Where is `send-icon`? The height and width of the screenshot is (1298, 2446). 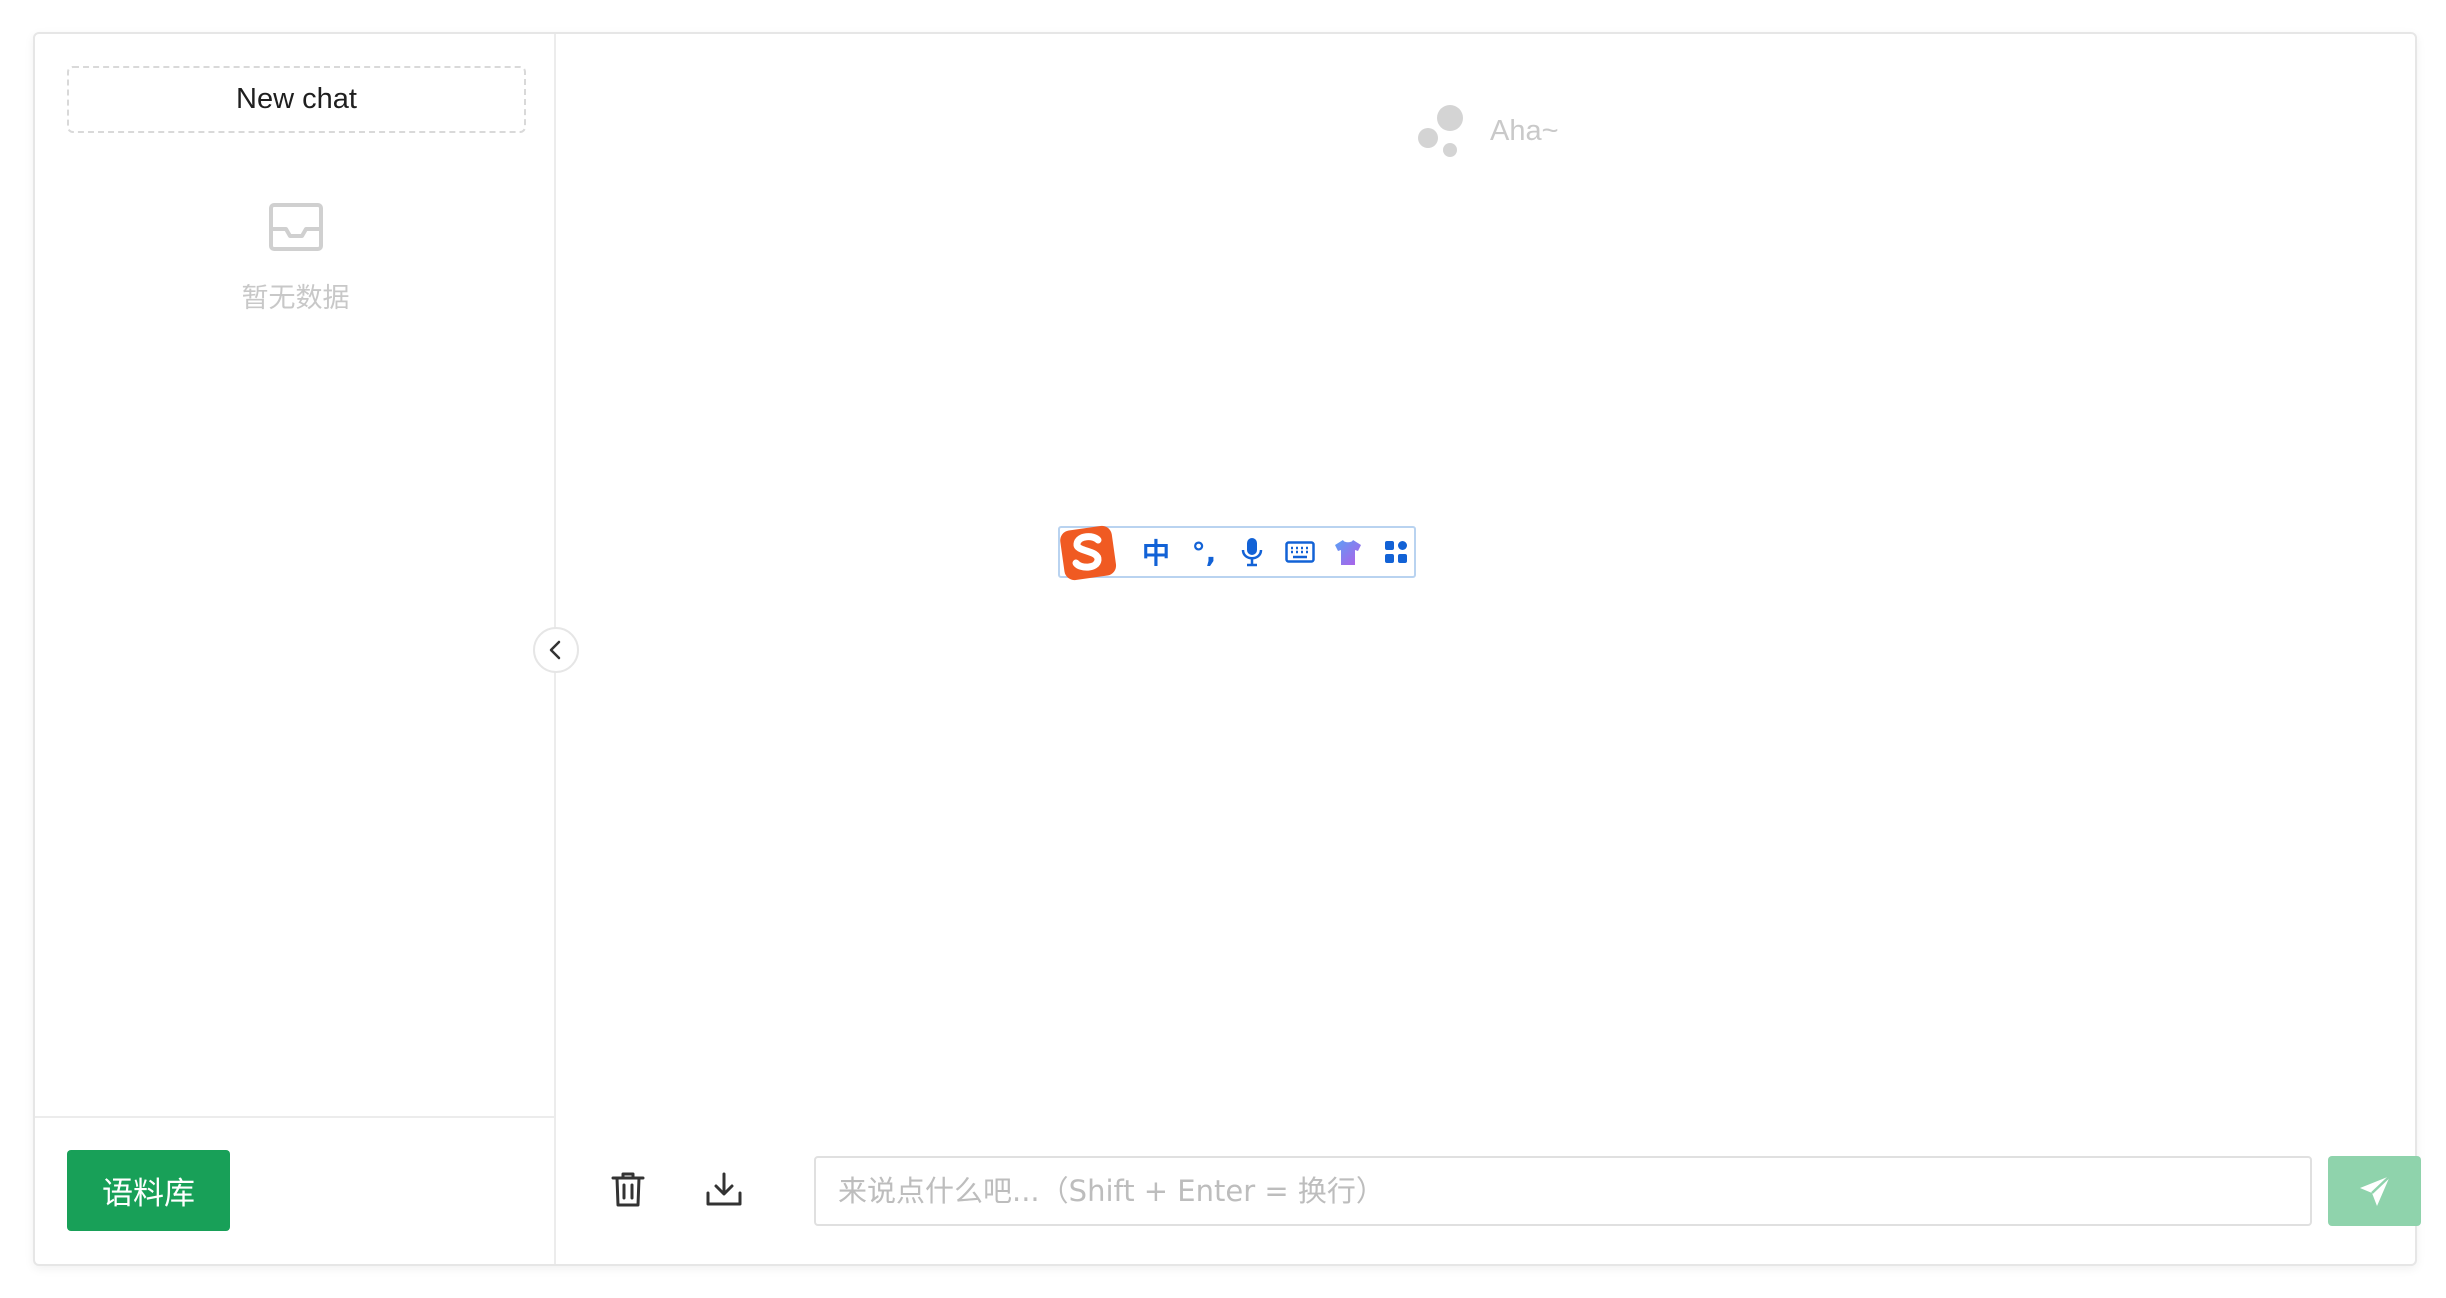
send-icon is located at coordinates (2375, 1190).